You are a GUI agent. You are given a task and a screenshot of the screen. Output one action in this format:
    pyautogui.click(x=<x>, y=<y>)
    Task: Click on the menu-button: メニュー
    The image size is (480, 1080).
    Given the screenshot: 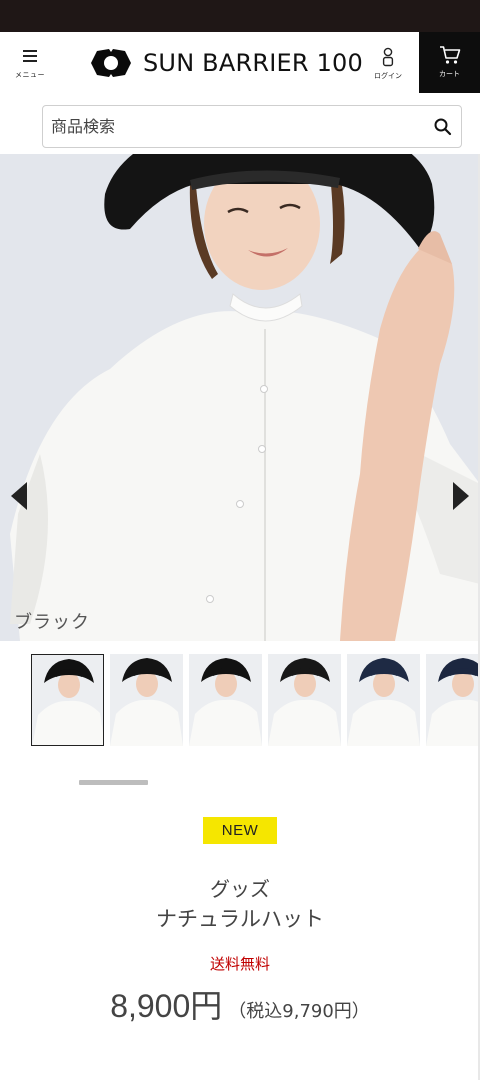 What is the action you would take?
    pyautogui.click(x=30, y=62)
    